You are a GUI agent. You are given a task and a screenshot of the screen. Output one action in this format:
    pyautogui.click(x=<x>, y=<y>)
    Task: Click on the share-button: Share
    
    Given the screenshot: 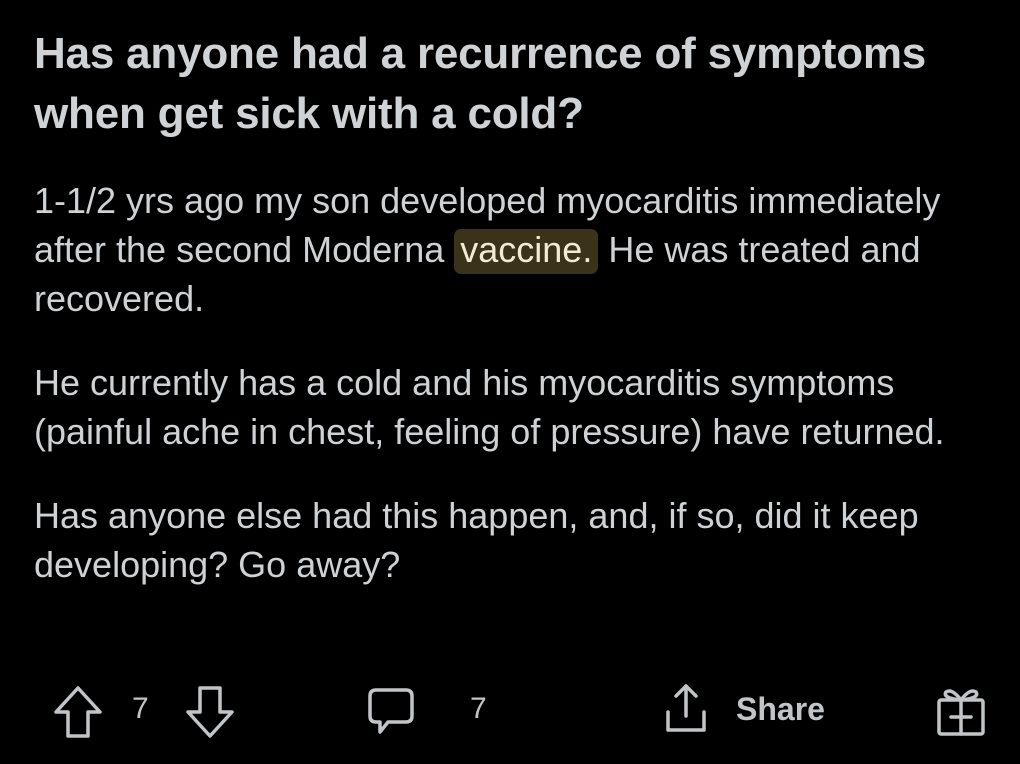 What is the action you would take?
    pyautogui.click(x=742, y=709)
    